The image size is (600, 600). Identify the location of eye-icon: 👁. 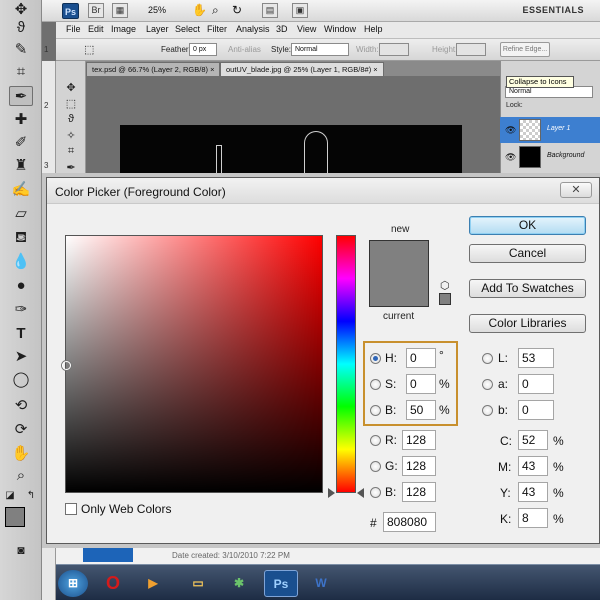
(510, 157).